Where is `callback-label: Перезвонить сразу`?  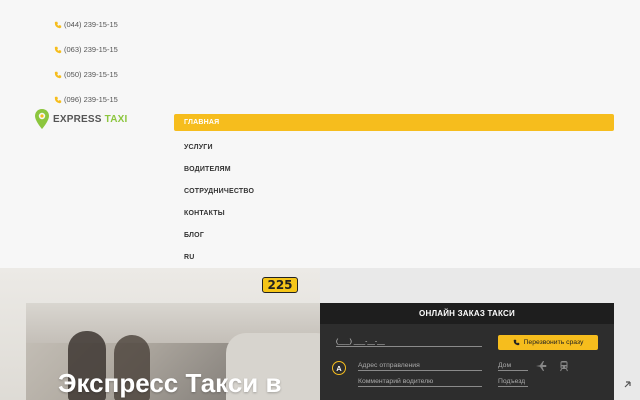
callback-label: Перезвонить сразу is located at coordinates (553, 342).